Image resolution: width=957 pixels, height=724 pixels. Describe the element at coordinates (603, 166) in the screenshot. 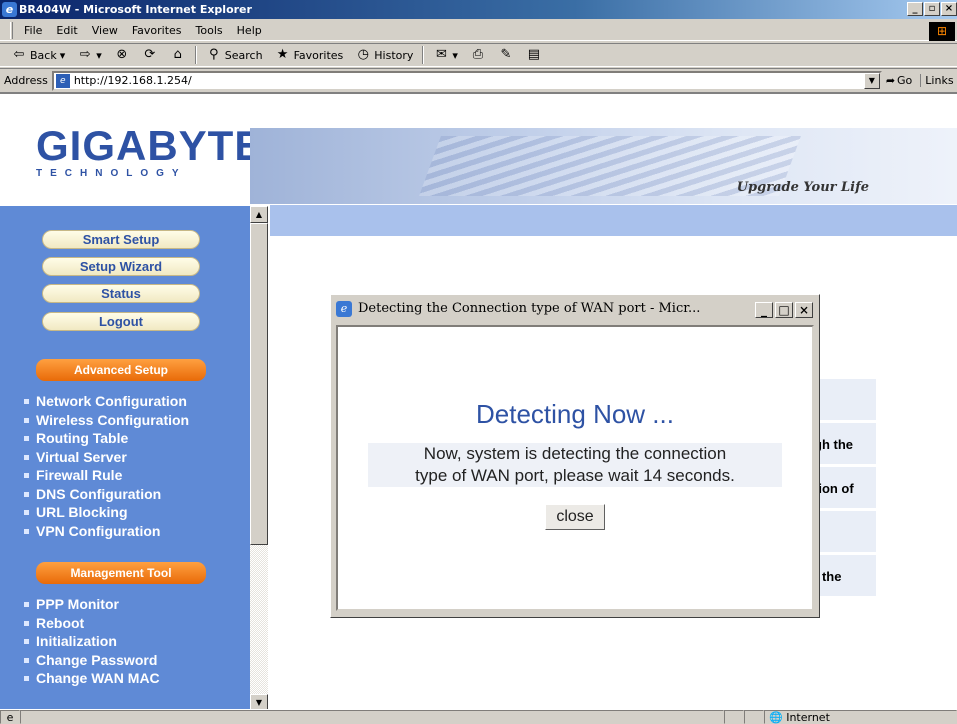

I see `header-banner: Upgrade Your Life` at that location.